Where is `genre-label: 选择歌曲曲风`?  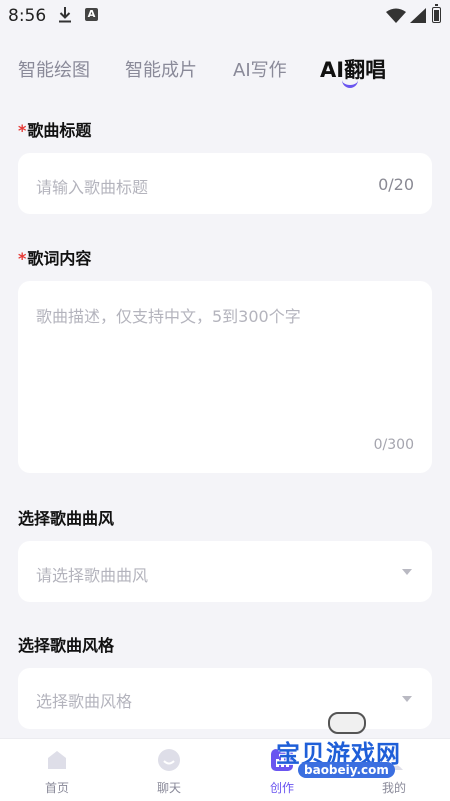
genre-label: 选择歌曲曲风 is located at coordinates (66, 518).